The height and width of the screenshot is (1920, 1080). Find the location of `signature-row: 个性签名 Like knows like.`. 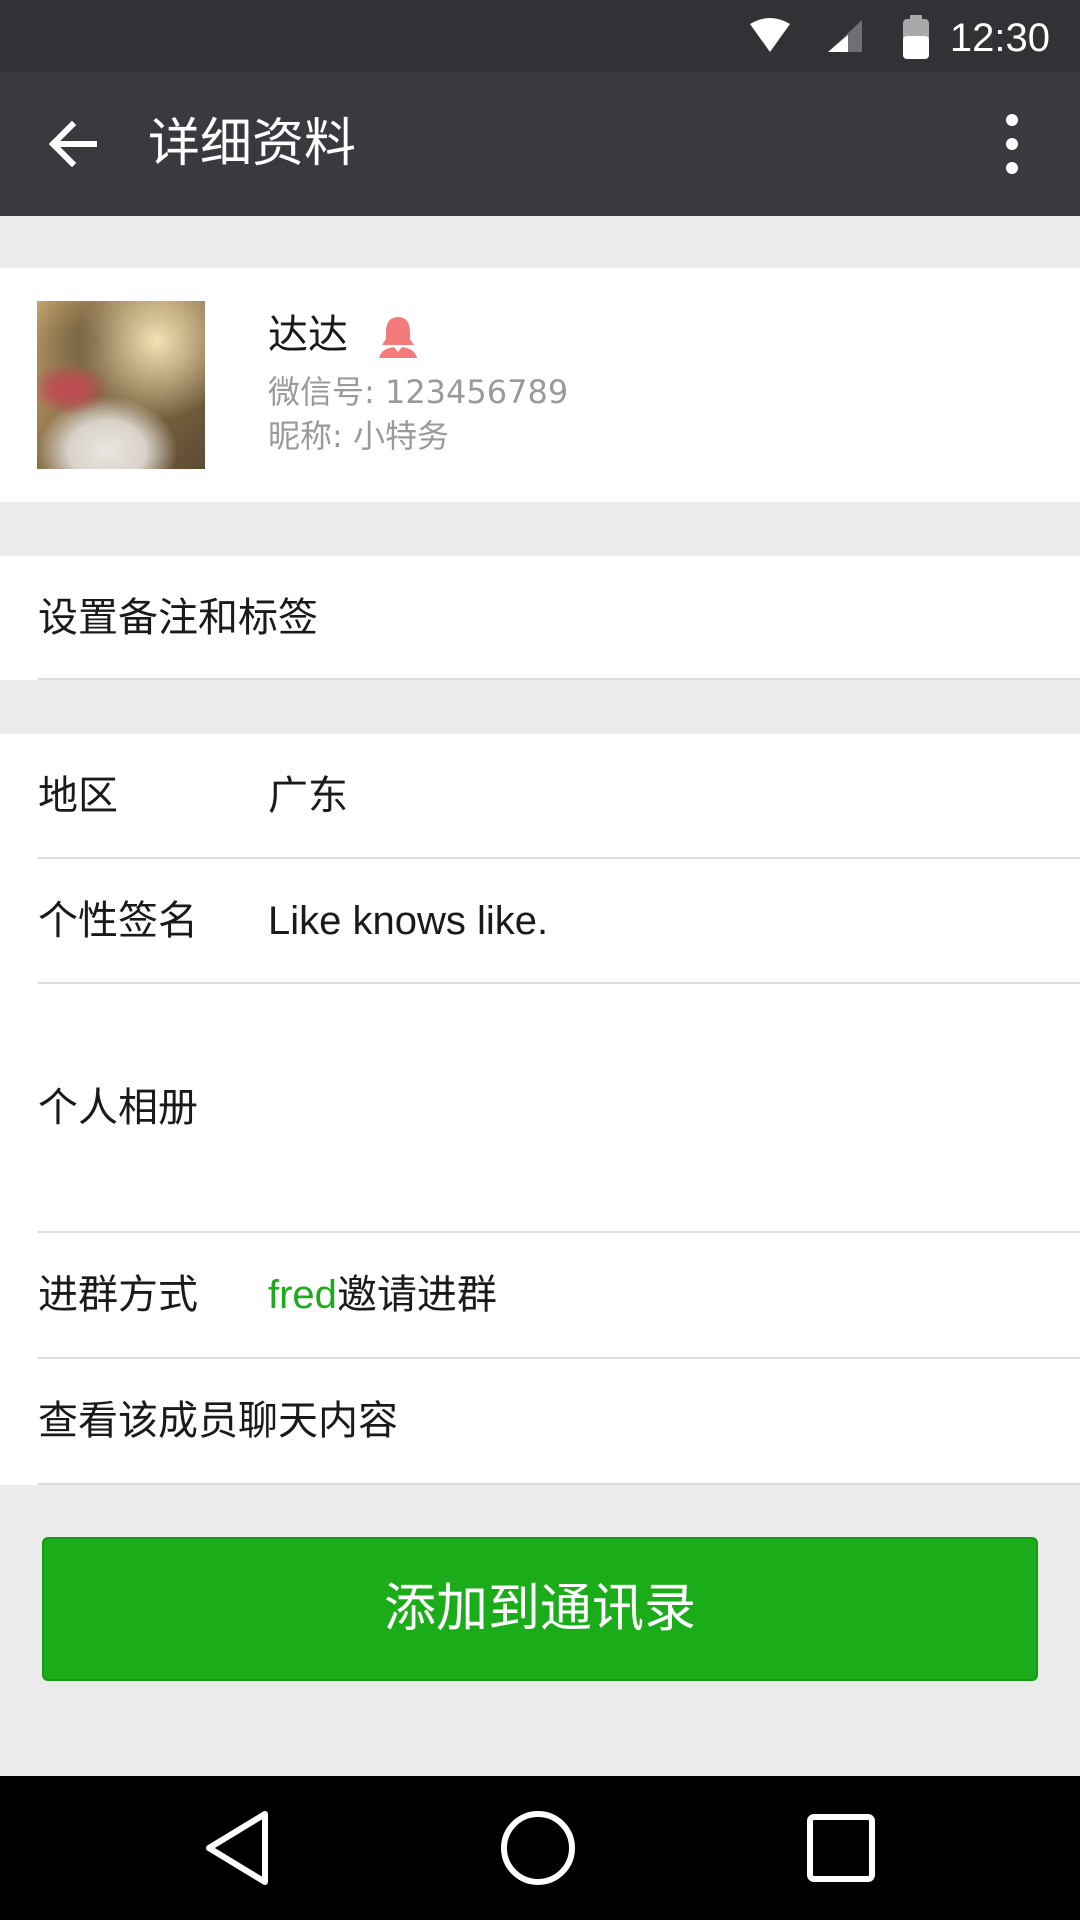

signature-row: 个性签名 Like knows like. is located at coordinates (540, 921).